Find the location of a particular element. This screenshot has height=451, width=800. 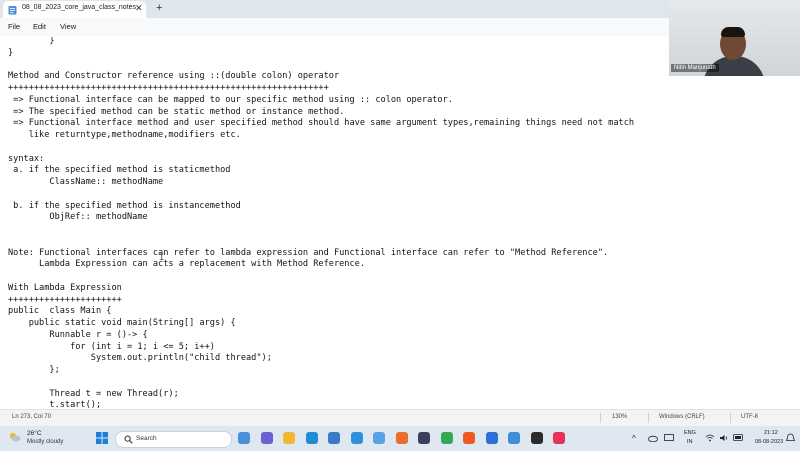

menu-edit: Edit is located at coordinates (39, 26).